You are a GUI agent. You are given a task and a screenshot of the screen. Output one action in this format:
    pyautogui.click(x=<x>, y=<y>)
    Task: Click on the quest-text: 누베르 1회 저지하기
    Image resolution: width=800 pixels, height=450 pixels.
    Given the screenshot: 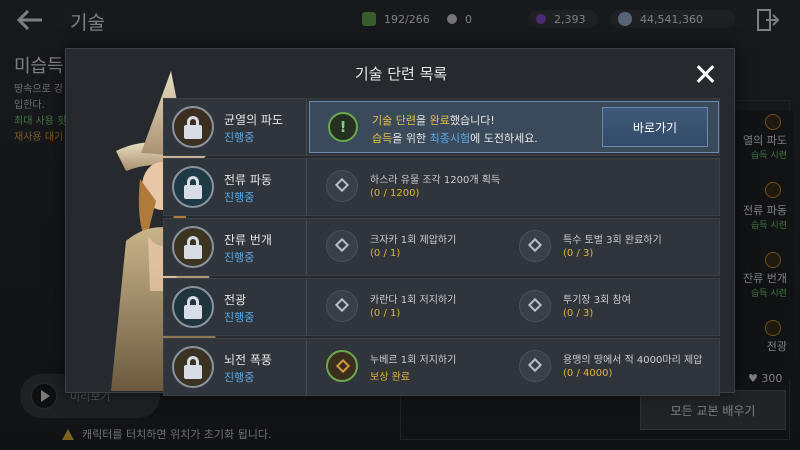 What is the action you would take?
    pyautogui.click(x=413, y=360)
    